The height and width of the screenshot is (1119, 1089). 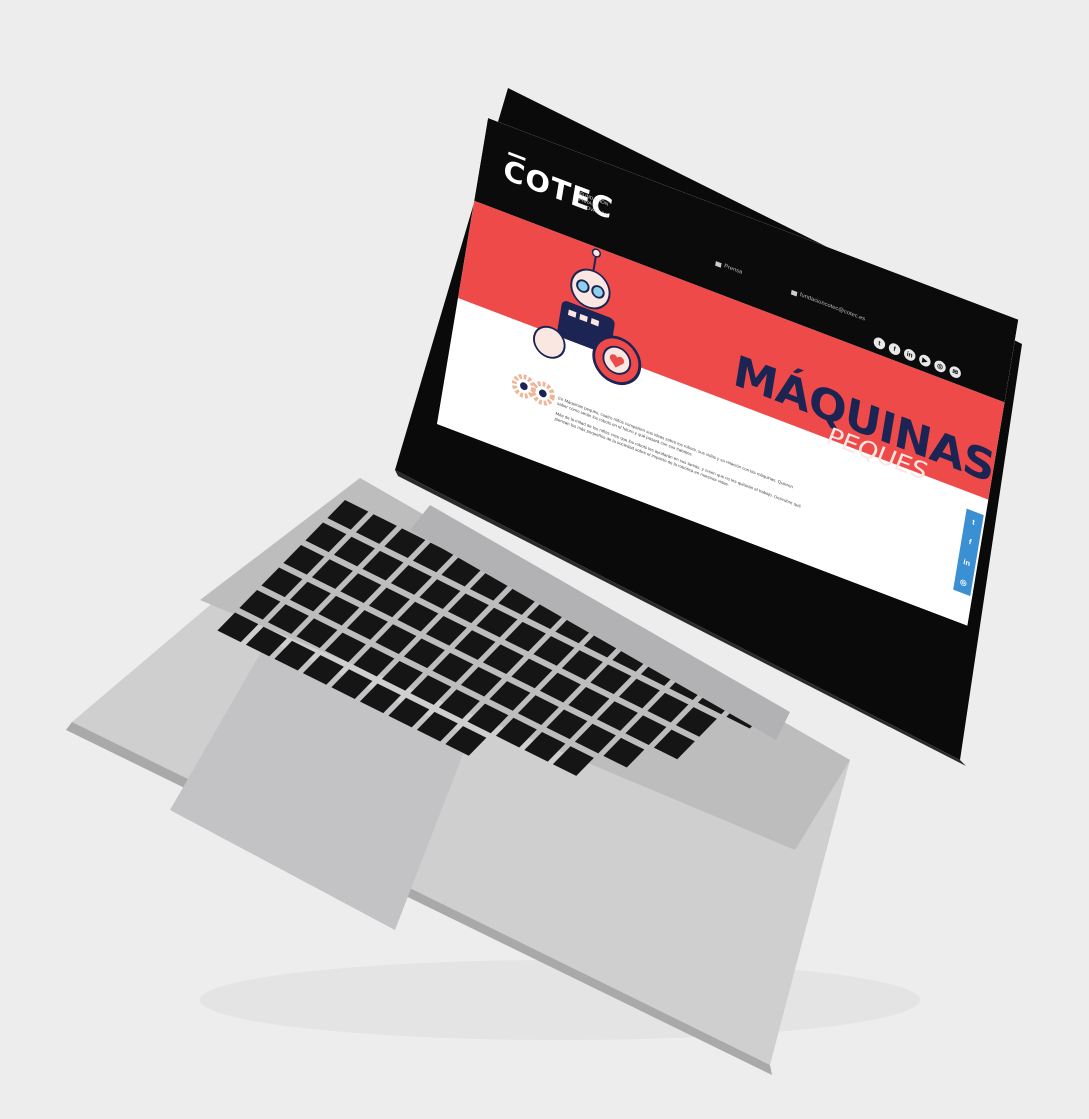 What do you see at coordinates (910, 355) in the screenshot?
I see `linkedin-icon: in` at bounding box center [910, 355].